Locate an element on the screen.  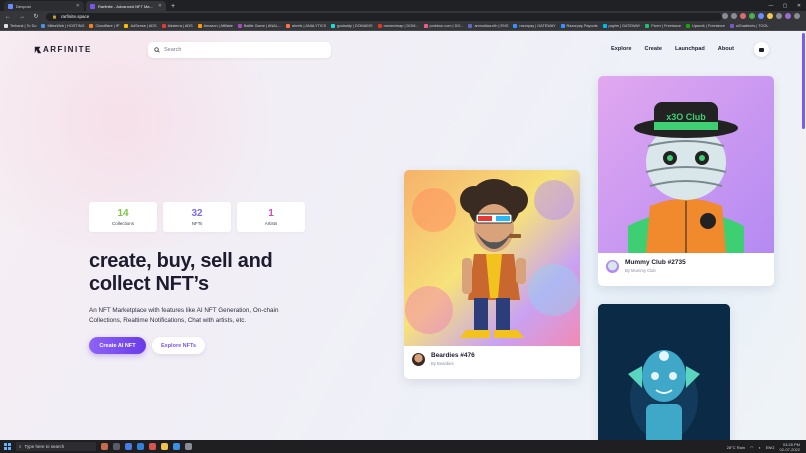
stat-label: Collections is located at coordinates (122, 223).